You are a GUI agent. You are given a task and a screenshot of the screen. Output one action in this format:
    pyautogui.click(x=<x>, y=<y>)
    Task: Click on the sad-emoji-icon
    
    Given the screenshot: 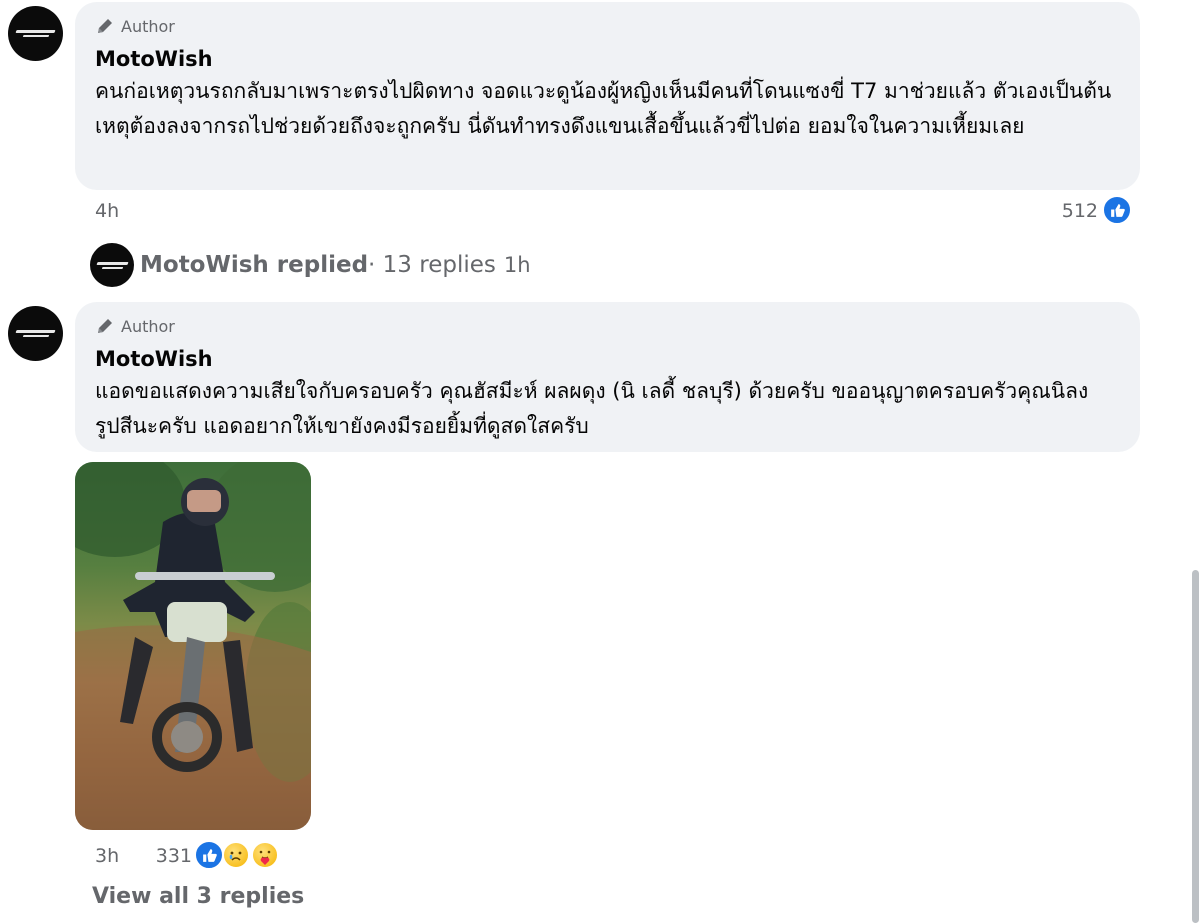 What is the action you would take?
    pyautogui.click(x=236, y=855)
    